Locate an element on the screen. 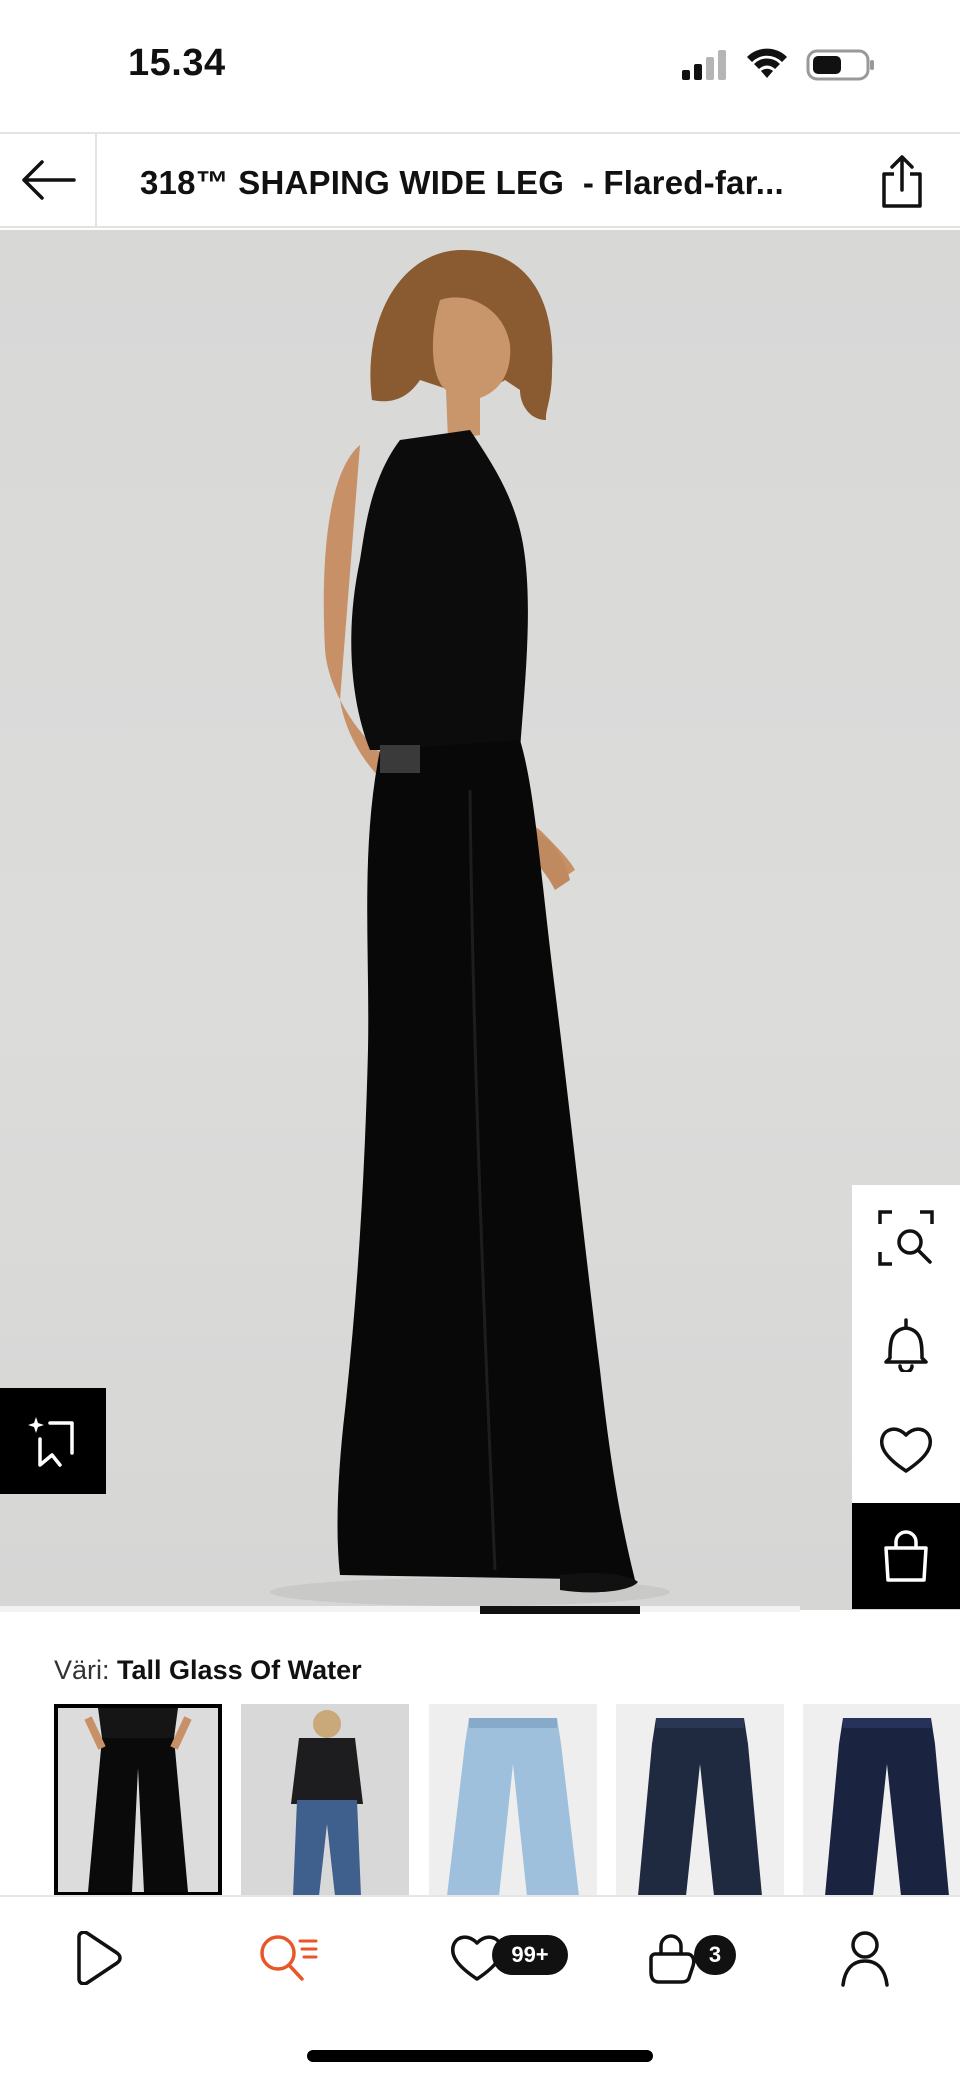  color-name: Tall Glass Of Water is located at coordinates (239, 1670).